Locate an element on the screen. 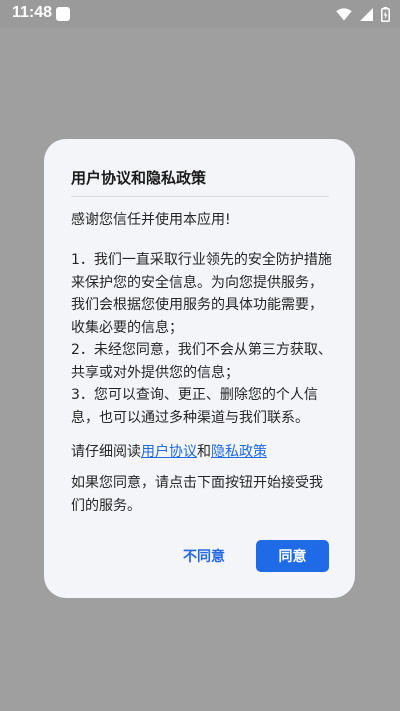 The width and height of the screenshot is (400, 711). notification-icon is located at coordinates (63, 14).